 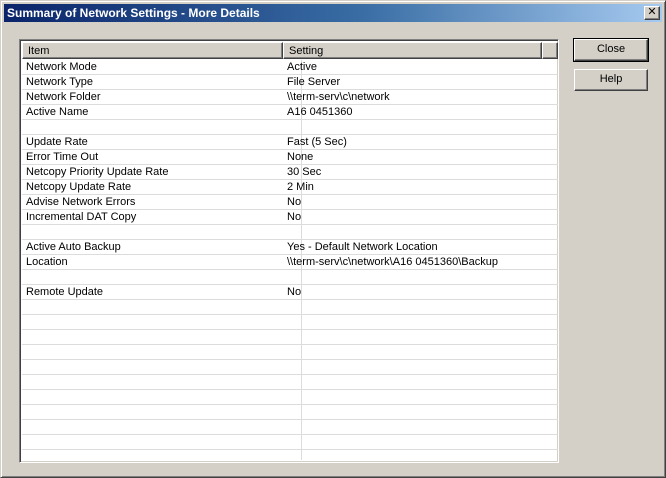 What do you see at coordinates (81, 217) in the screenshot?
I see `row-item-name: Incremental DAT Copy` at bounding box center [81, 217].